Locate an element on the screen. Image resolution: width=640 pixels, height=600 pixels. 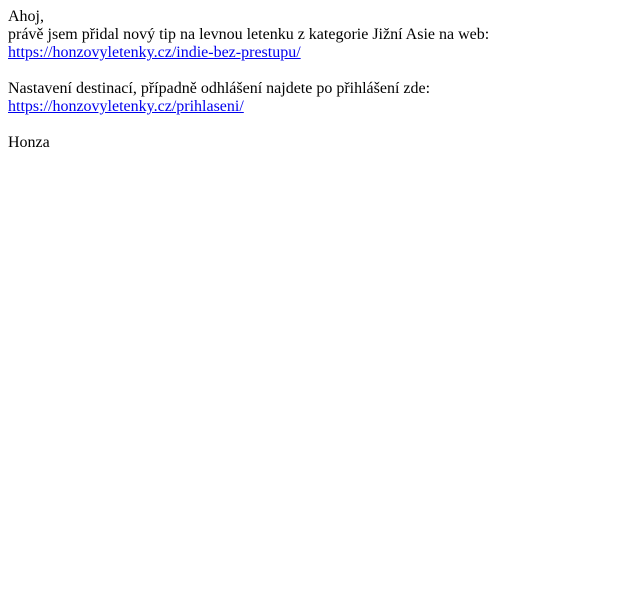
login-link: https://honzovyletenky.cz/prihlaseni/ is located at coordinates (126, 106).